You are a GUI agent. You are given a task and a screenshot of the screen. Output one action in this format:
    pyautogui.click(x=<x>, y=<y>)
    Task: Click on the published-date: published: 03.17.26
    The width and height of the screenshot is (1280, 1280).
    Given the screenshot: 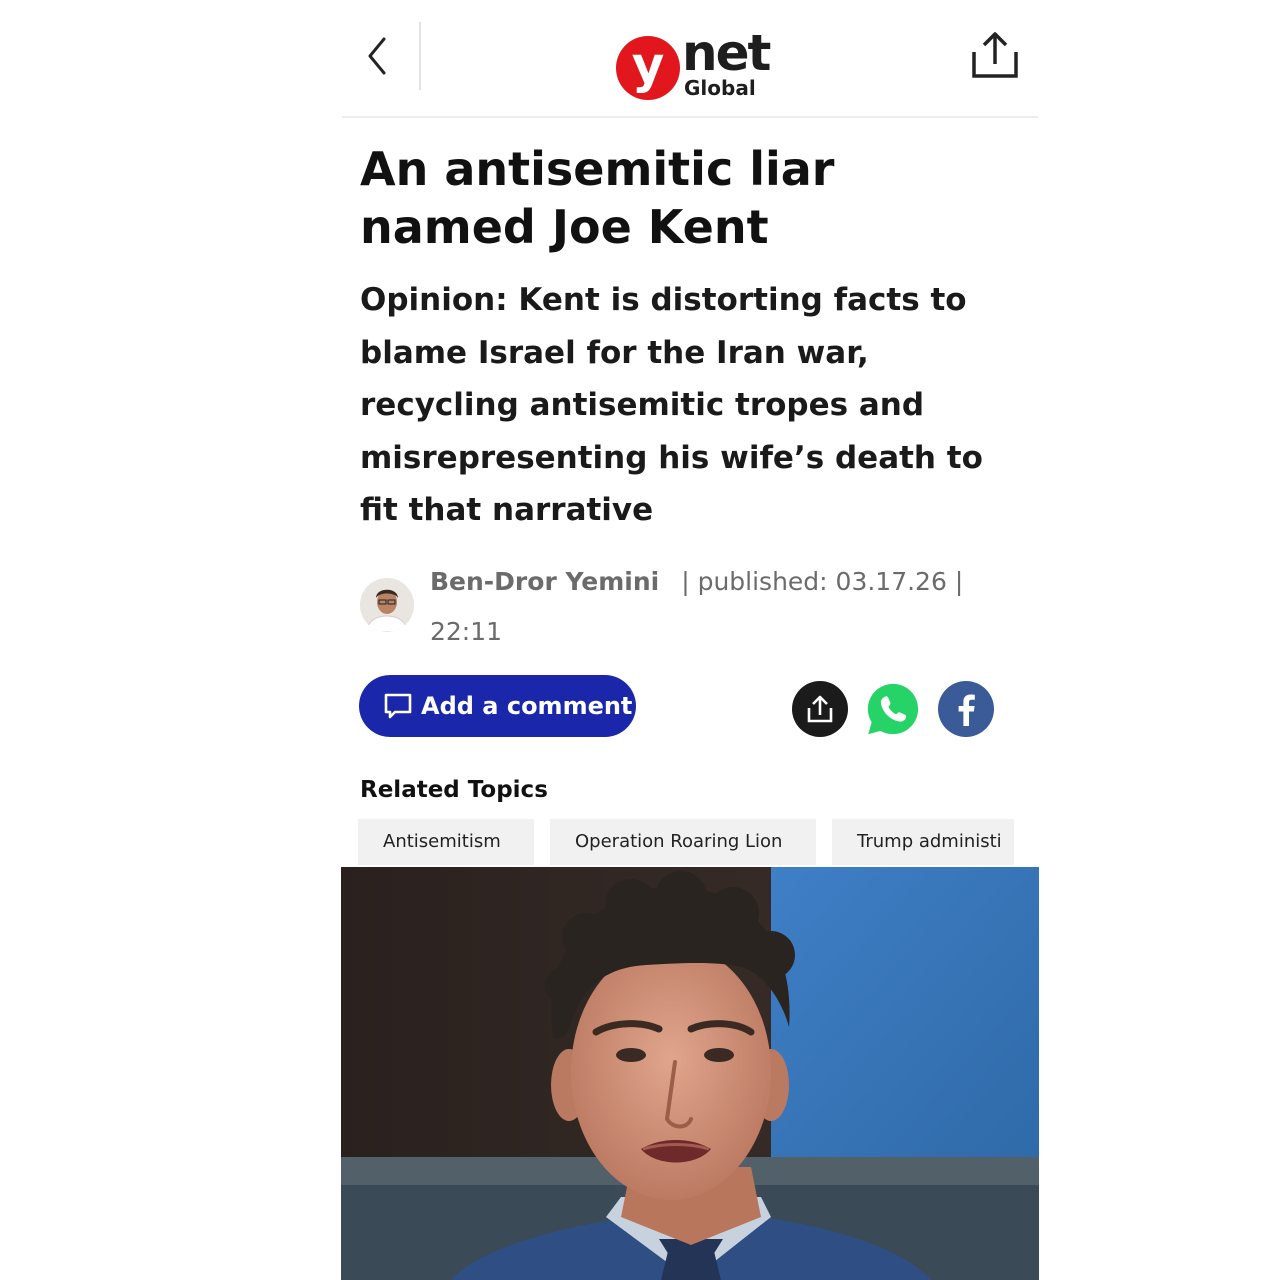 What is the action you would take?
    pyautogui.click(x=822, y=581)
    